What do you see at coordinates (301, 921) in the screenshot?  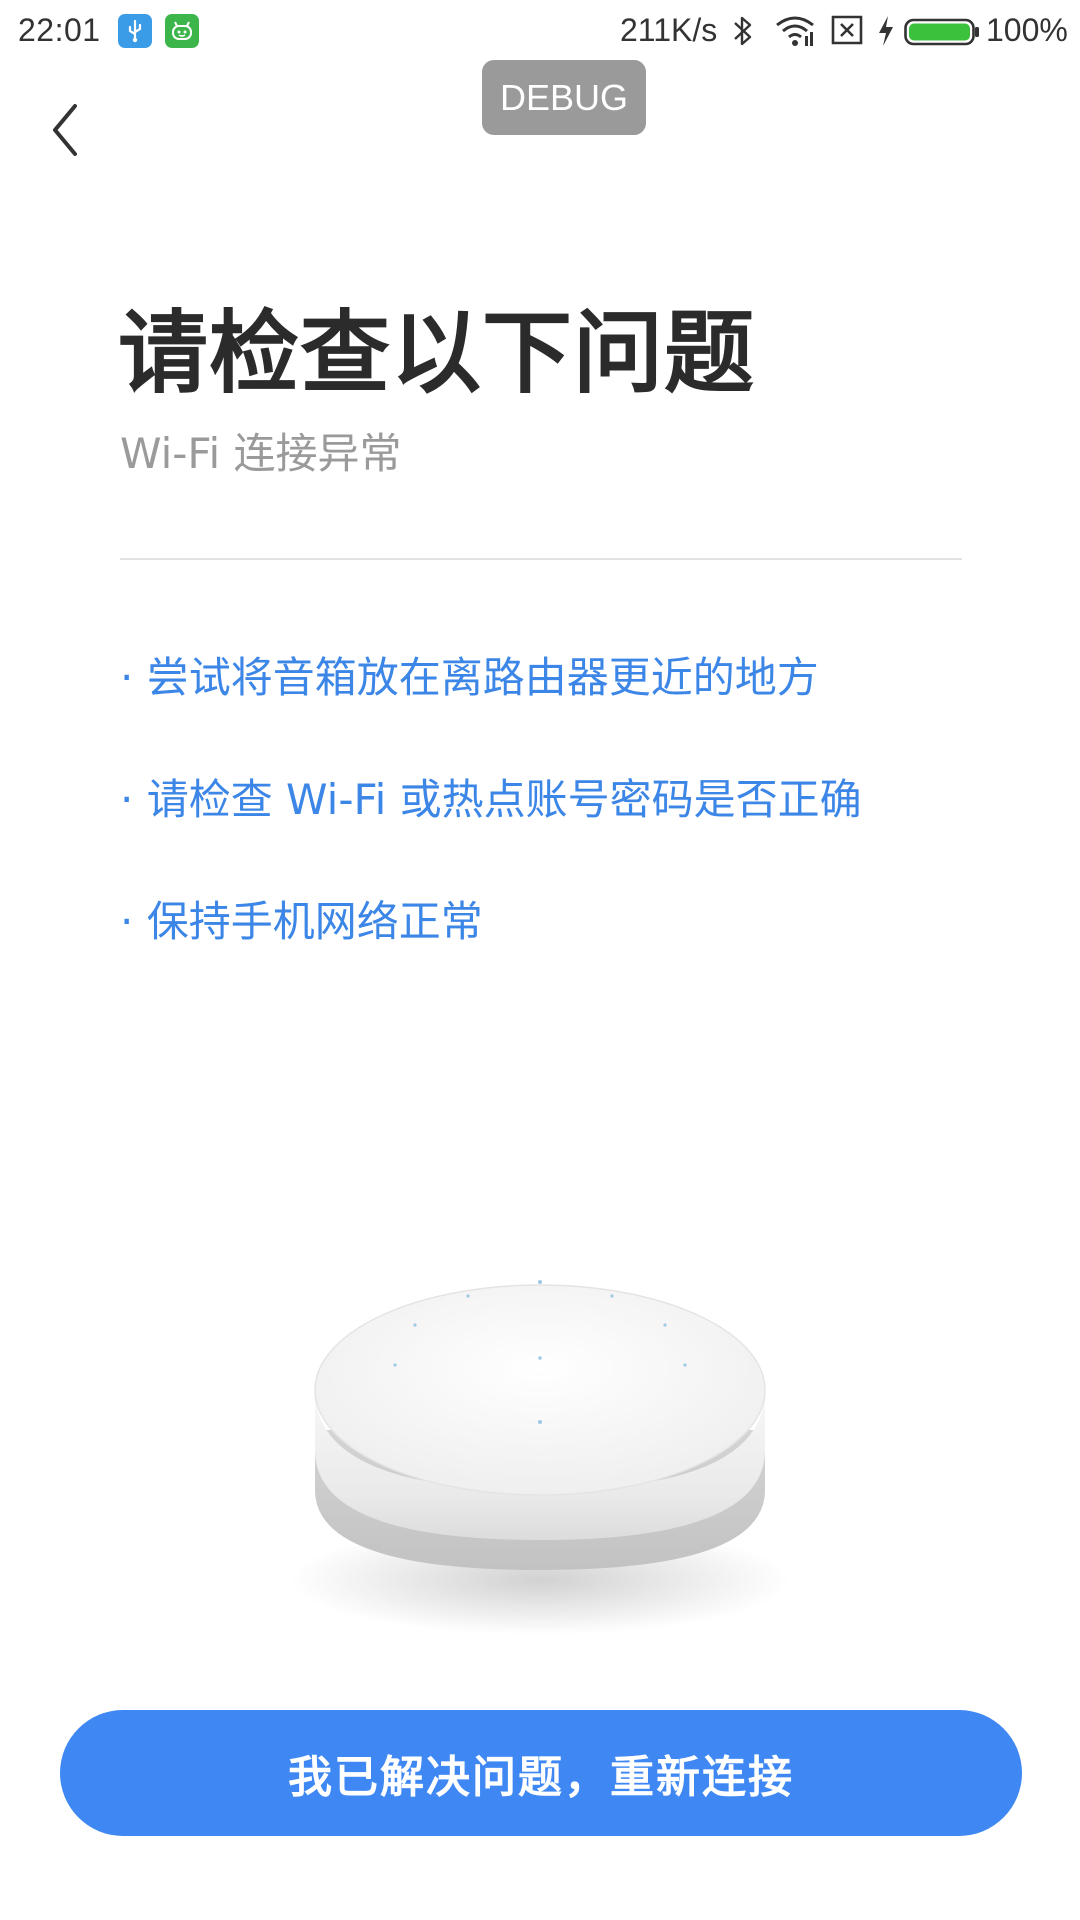 I see `tip-network-normal: · 保持手机网络正常` at bounding box center [301, 921].